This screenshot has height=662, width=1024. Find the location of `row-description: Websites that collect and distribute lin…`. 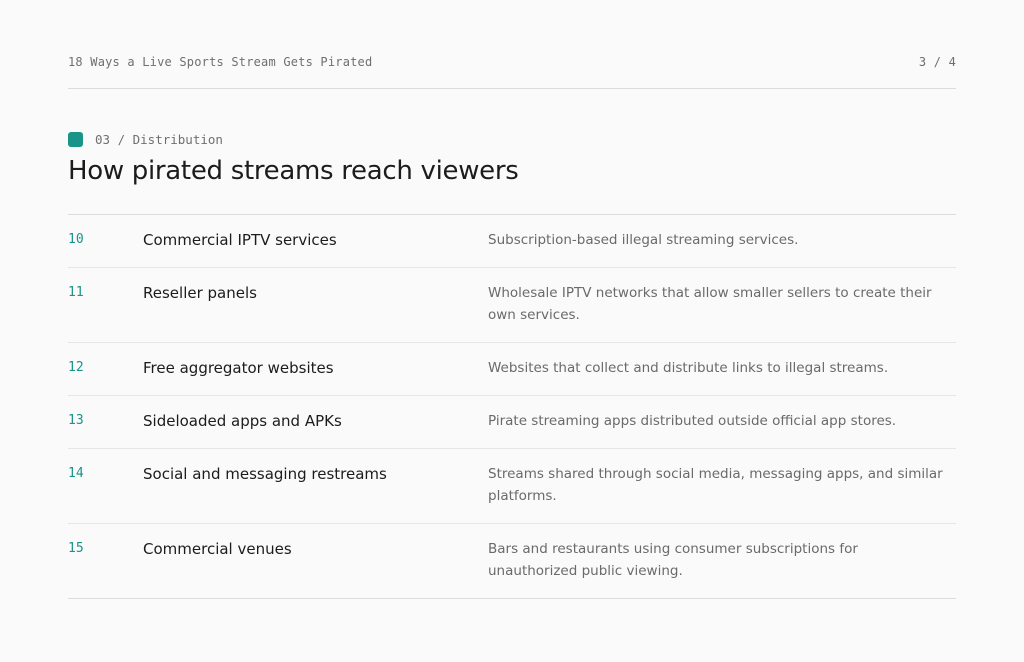

row-description: Websites that collect and distribute lin… is located at coordinates (688, 368).